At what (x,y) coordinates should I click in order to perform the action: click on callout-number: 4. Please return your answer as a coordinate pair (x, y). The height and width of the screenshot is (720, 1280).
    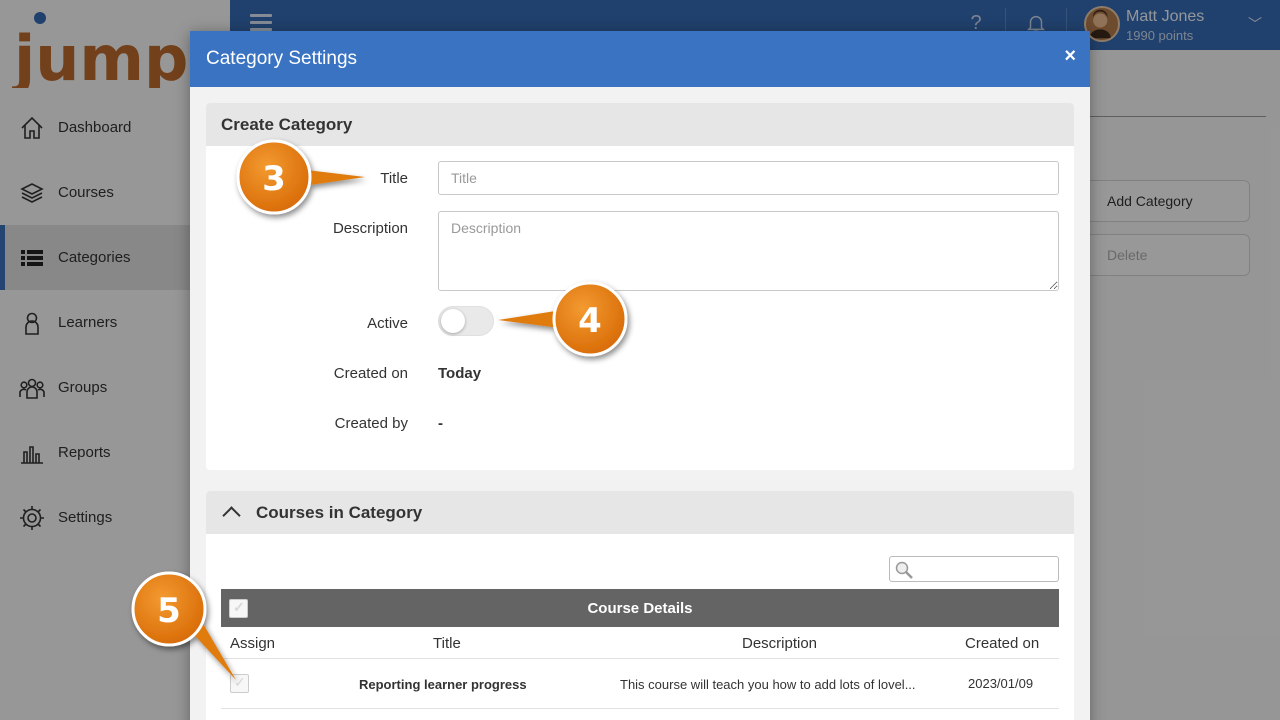
    Looking at the image, I should click on (590, 321).